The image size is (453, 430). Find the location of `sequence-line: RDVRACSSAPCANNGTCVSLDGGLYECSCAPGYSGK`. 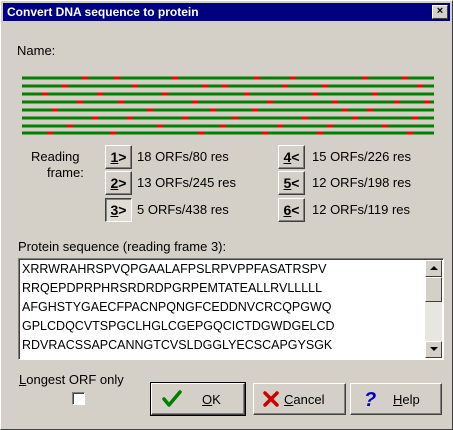

sequence-line: RDVRACSSAPCANNGTCVSLDGGLYECSCAPGYSGK is located at coordinates (177, 345).